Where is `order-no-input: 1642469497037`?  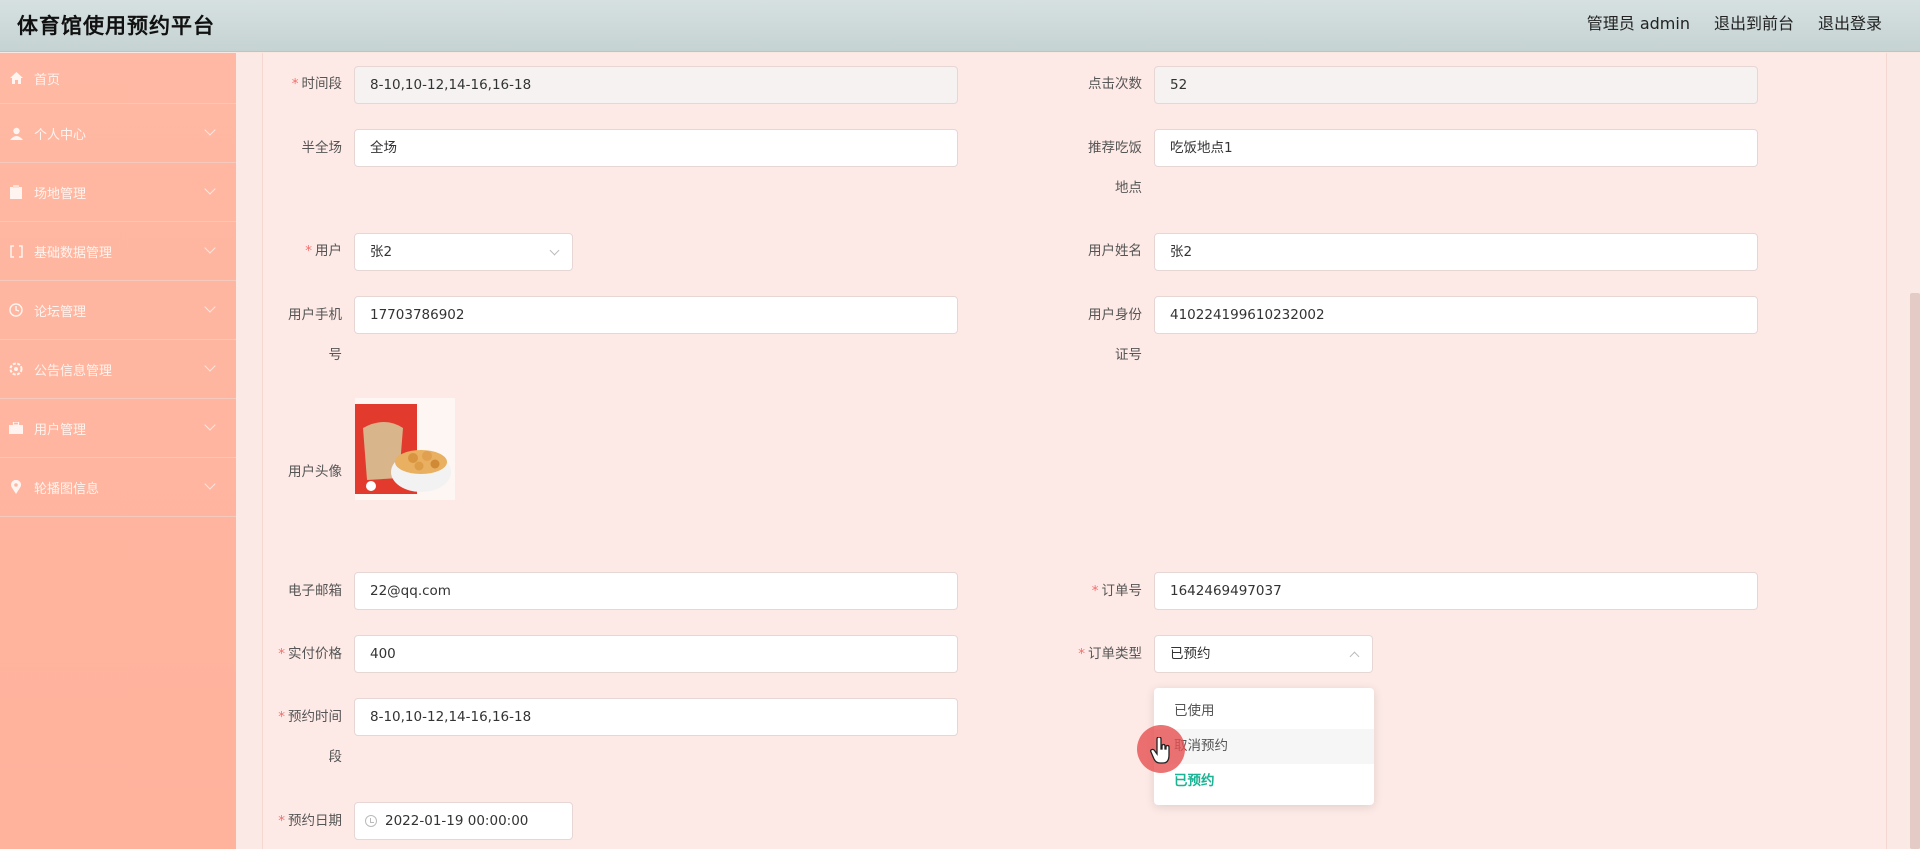 order-no-input: 1642469497037 is located at coordinates (1456, 591).